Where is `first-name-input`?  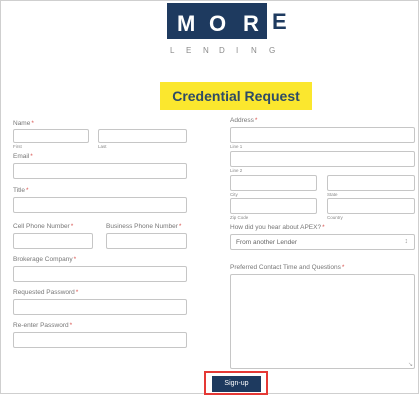
first-name-input is located at coordinates (51, 136).